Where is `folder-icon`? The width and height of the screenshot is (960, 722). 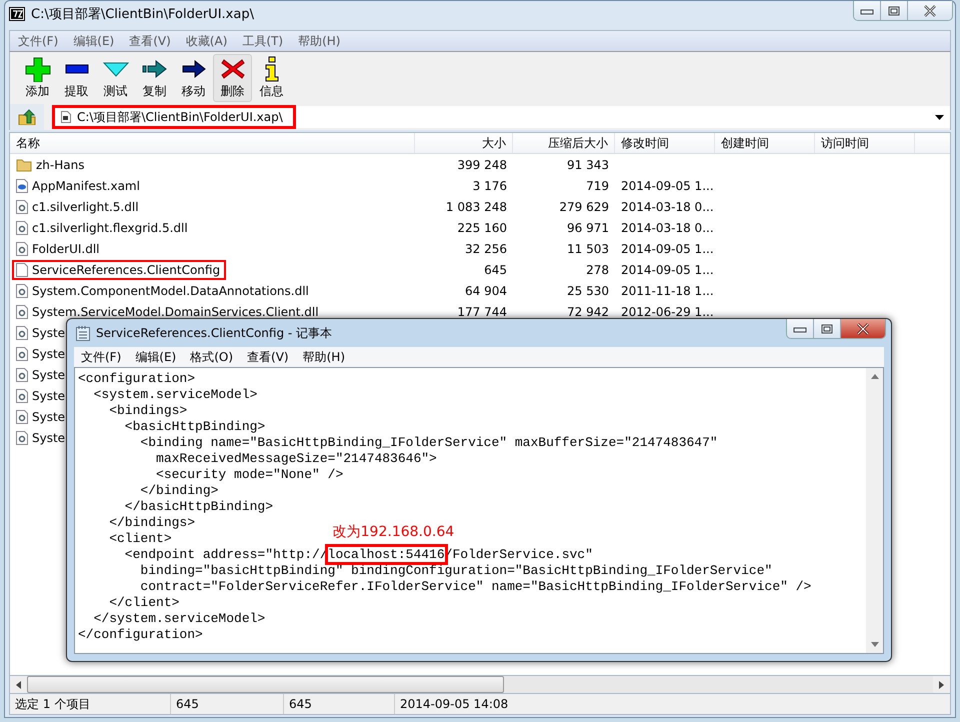
folder-icon is located at coordinates (24, 165).